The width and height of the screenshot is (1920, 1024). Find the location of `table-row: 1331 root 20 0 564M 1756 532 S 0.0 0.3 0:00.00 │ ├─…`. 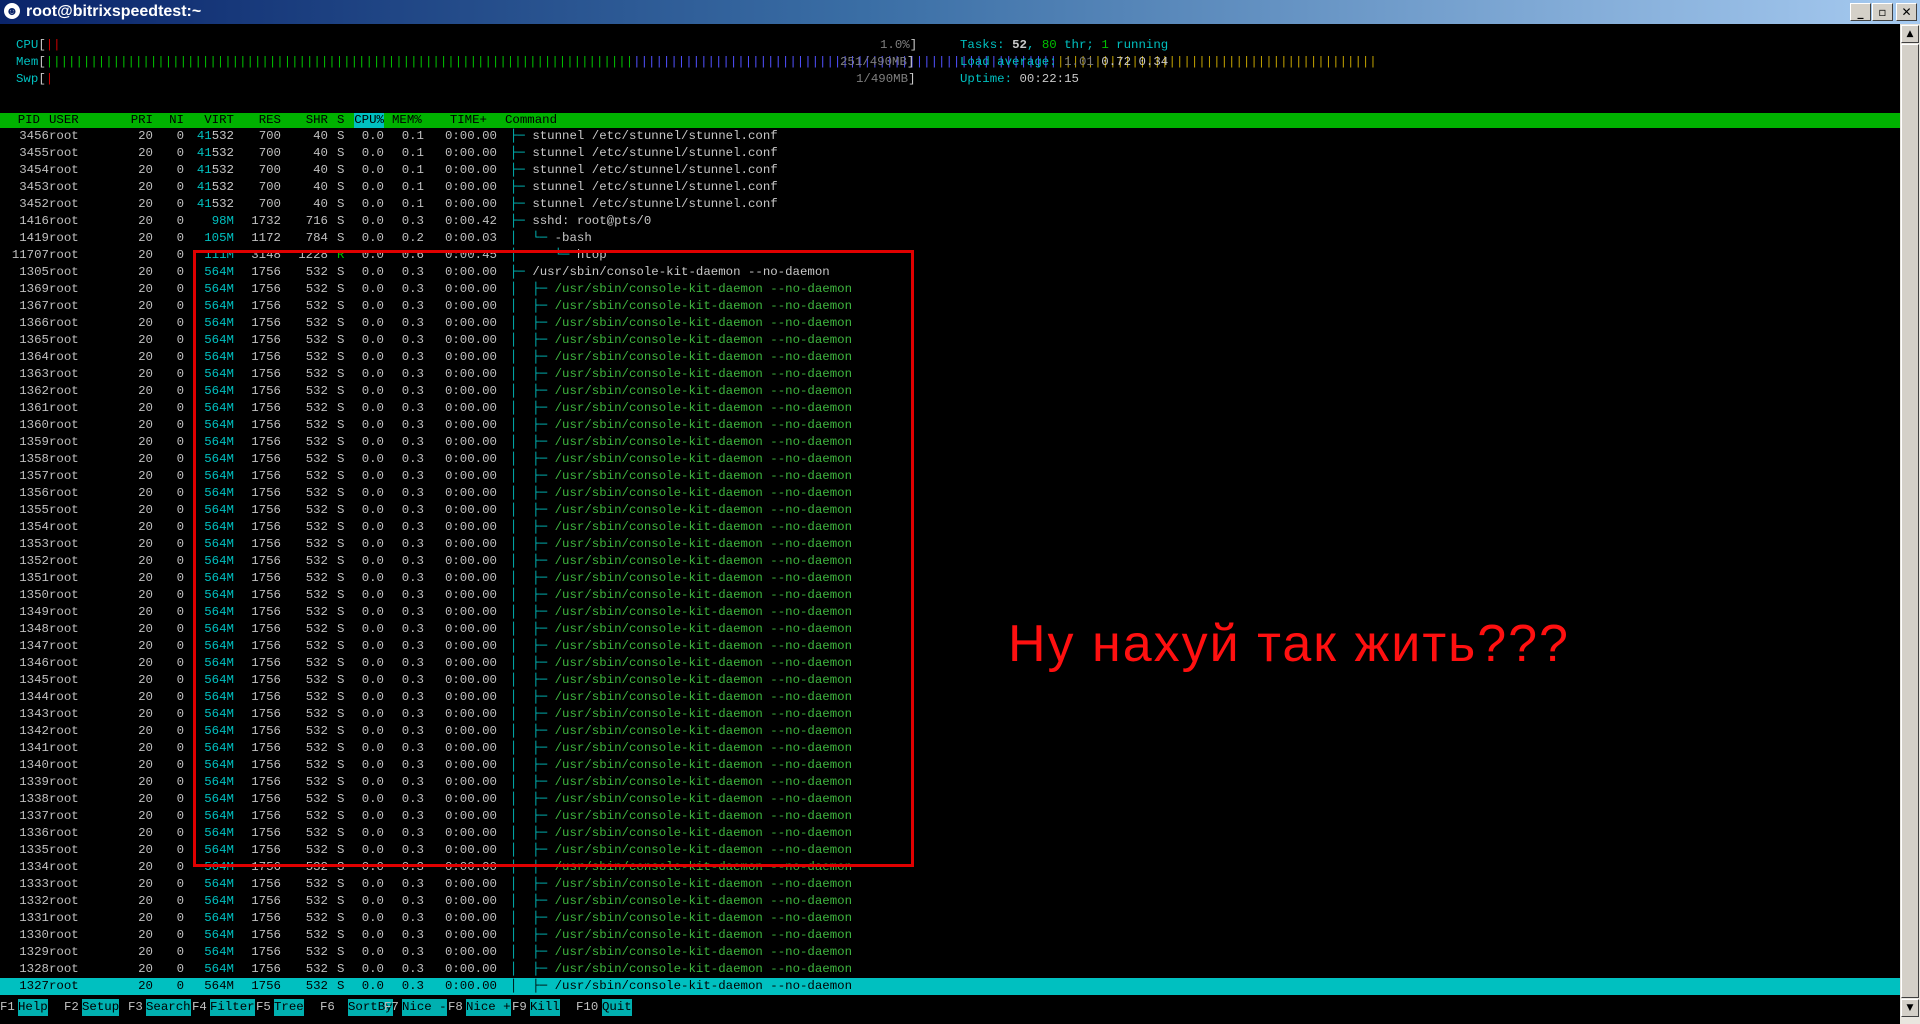

table-row: 1331 root 20 0 564M 1756 532 S 0.0 0.3 0:00.00 │ ├─… is located at coordinates (950, 918).